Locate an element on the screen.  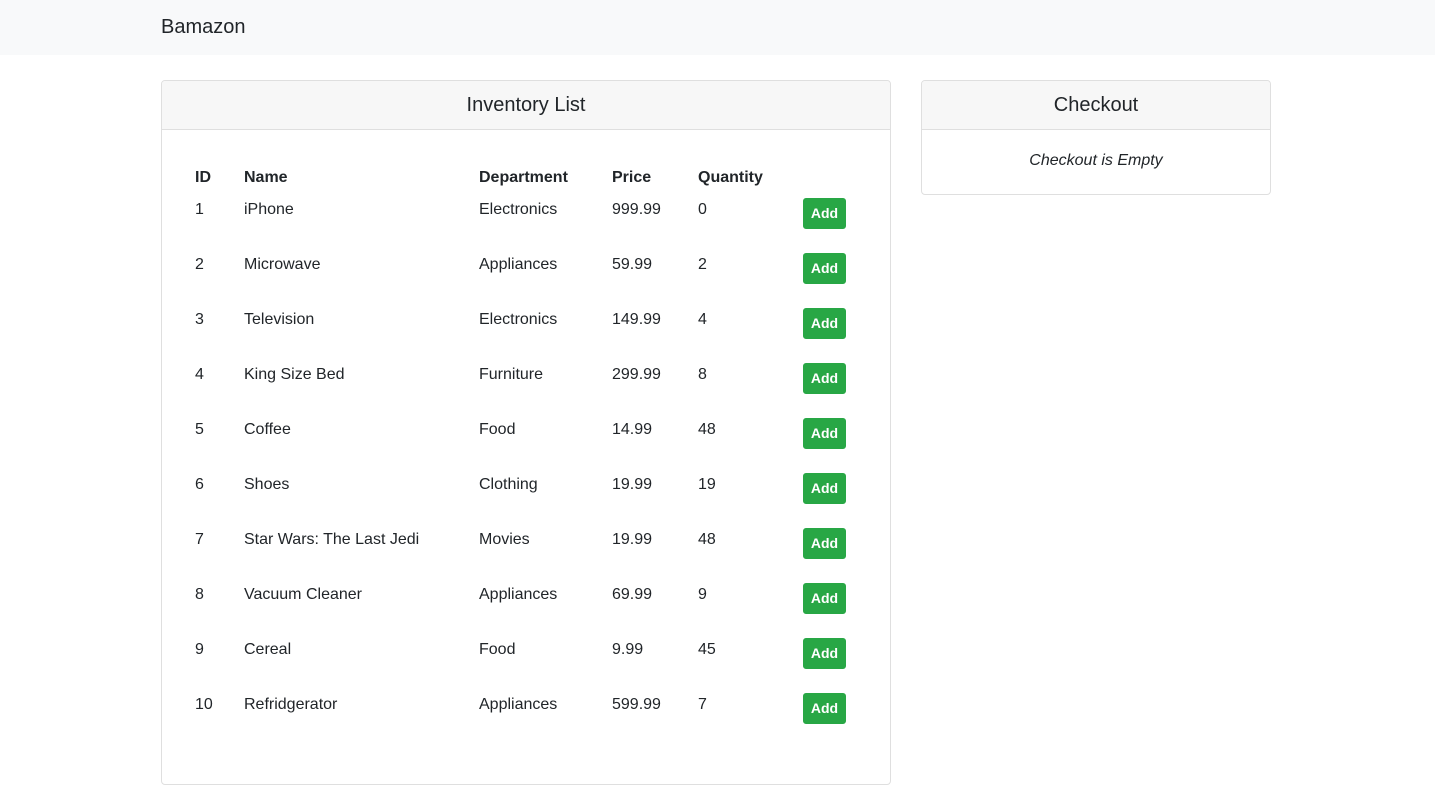
column-header-department: Department is located at coordinates (523, 177).